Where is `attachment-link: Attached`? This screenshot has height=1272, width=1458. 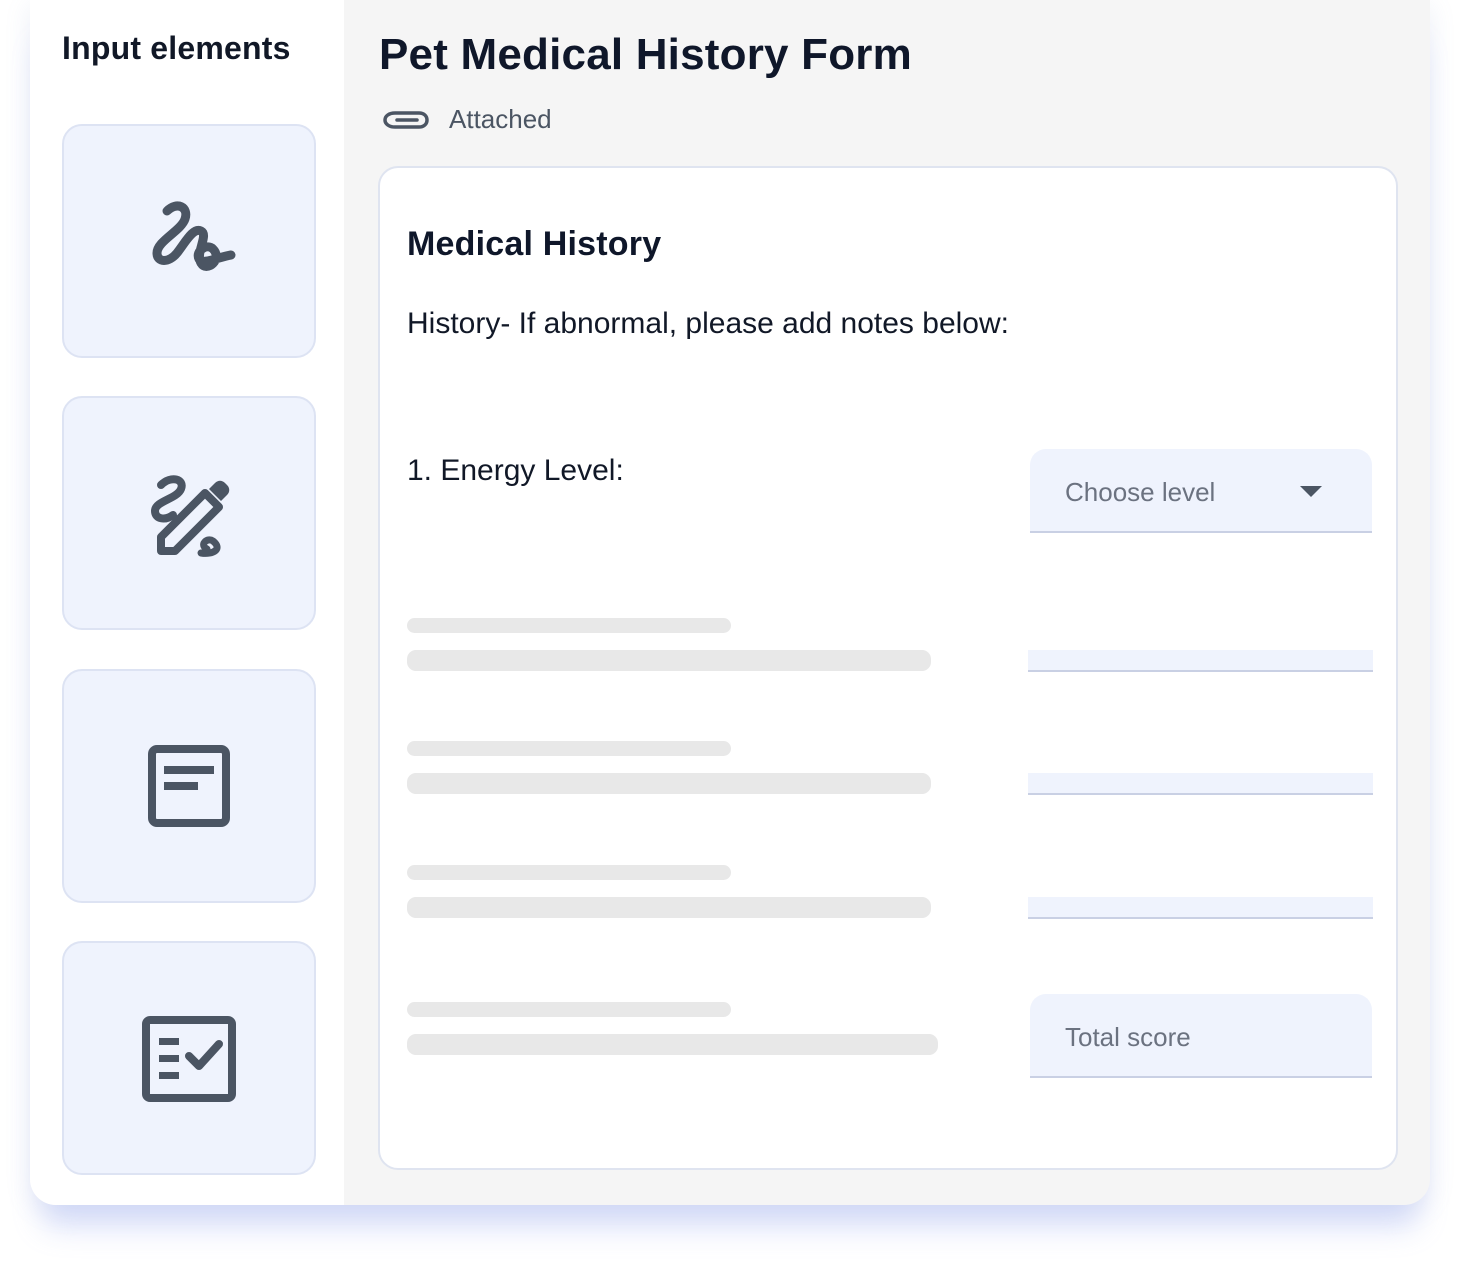
attachment-link: Attached is located at coordinates (466, 119).